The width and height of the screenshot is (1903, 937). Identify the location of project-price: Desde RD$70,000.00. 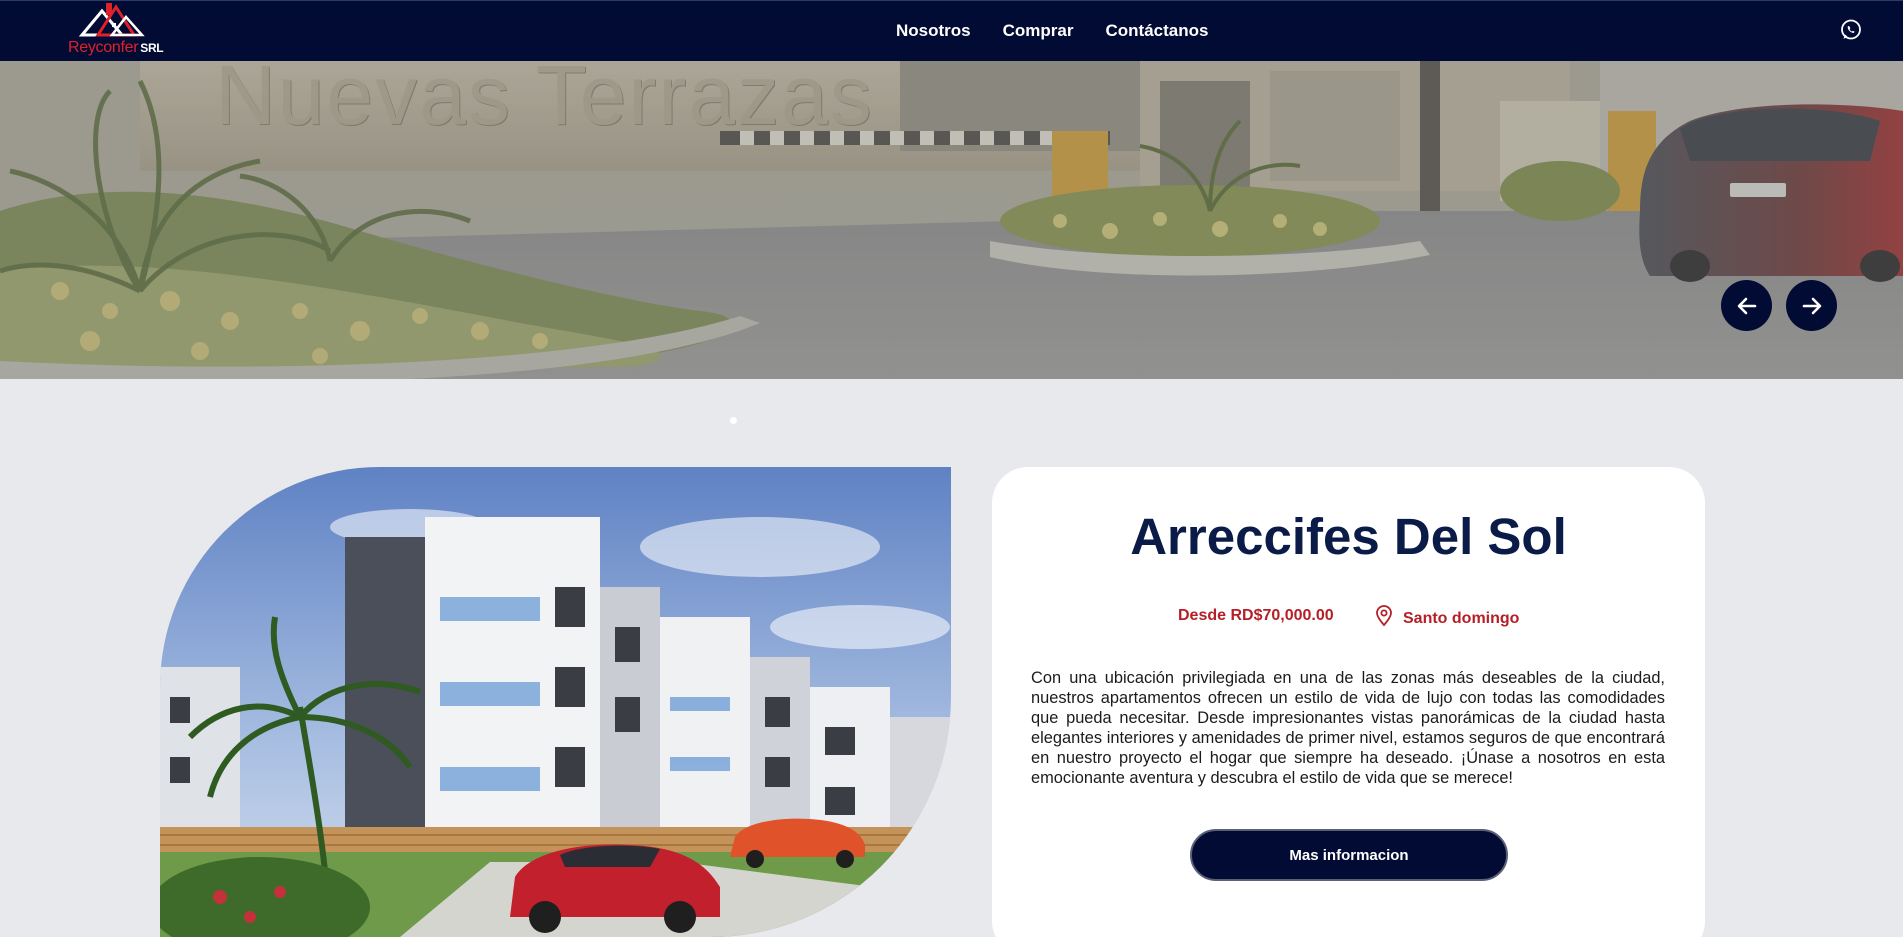
(1256, 615).